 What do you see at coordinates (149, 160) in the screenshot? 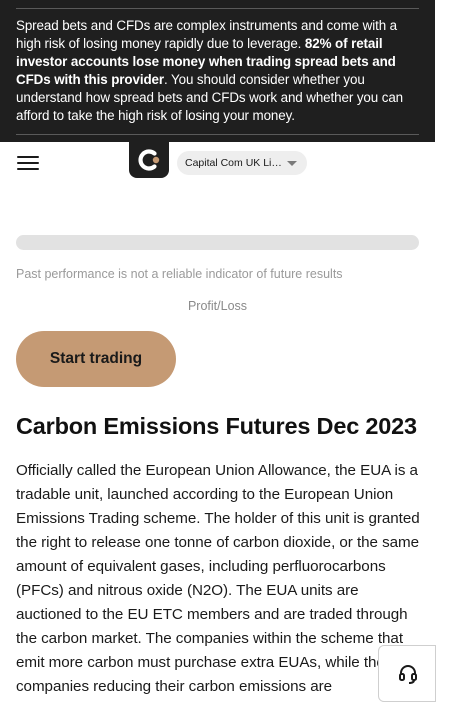
I see `capital-com-logo-icon` at bounding box center [149, 160].